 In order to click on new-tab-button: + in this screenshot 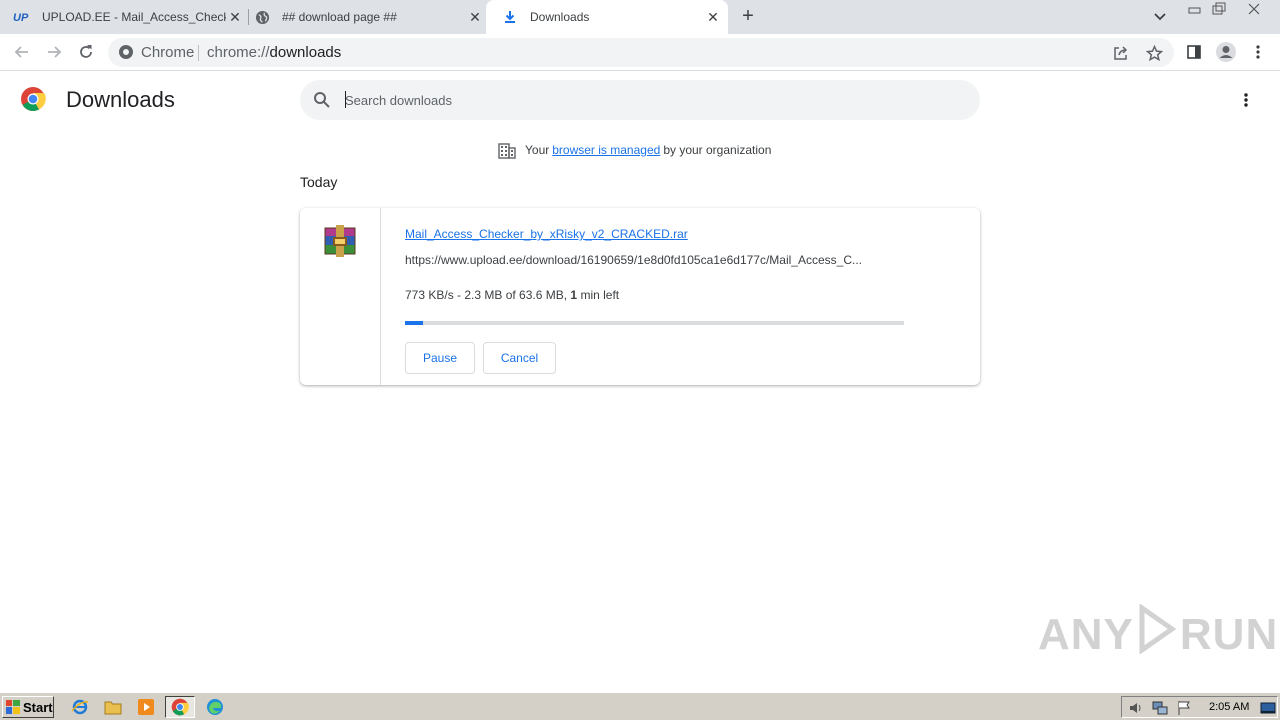, I will do `click(748, 17)`.